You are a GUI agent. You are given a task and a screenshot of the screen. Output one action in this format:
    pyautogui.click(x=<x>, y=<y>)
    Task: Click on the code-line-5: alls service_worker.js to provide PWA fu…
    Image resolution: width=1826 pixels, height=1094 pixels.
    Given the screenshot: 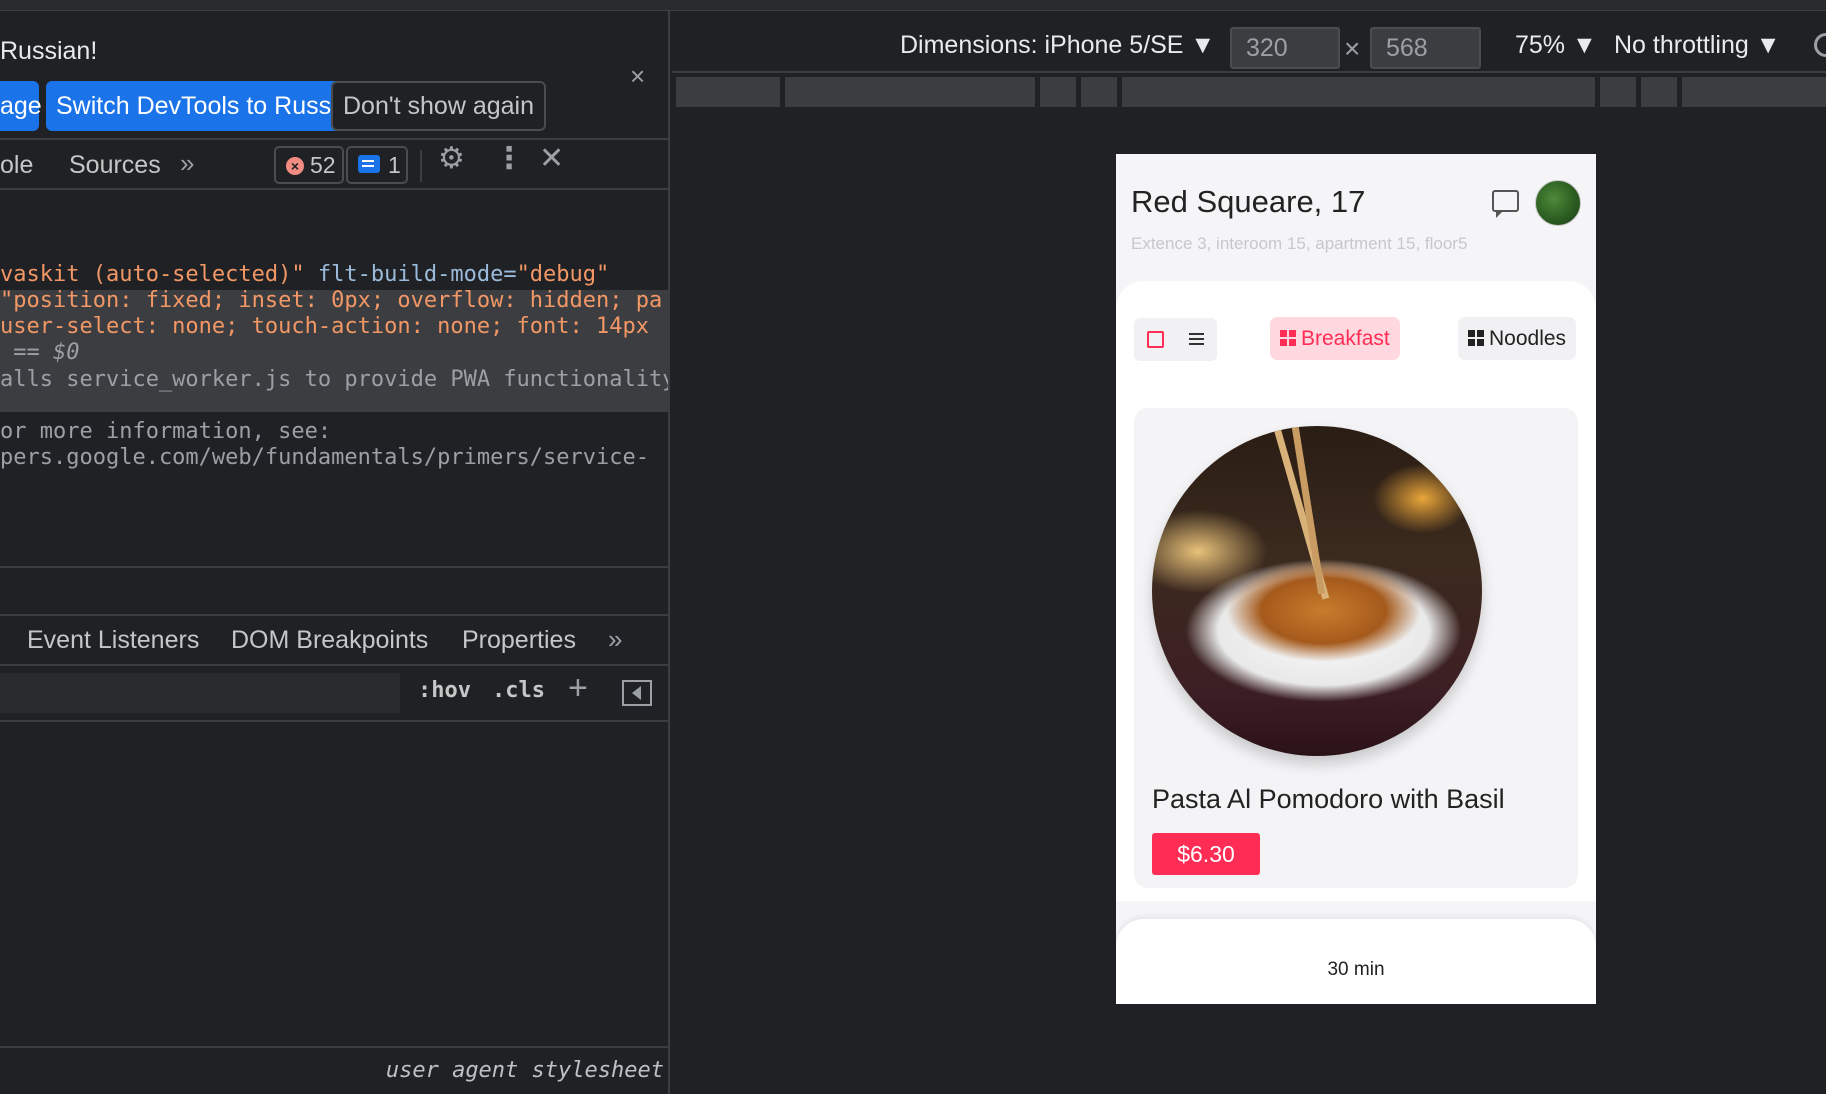 What is the action you would take?
    pyautogui.click(x=335, y=379)
    